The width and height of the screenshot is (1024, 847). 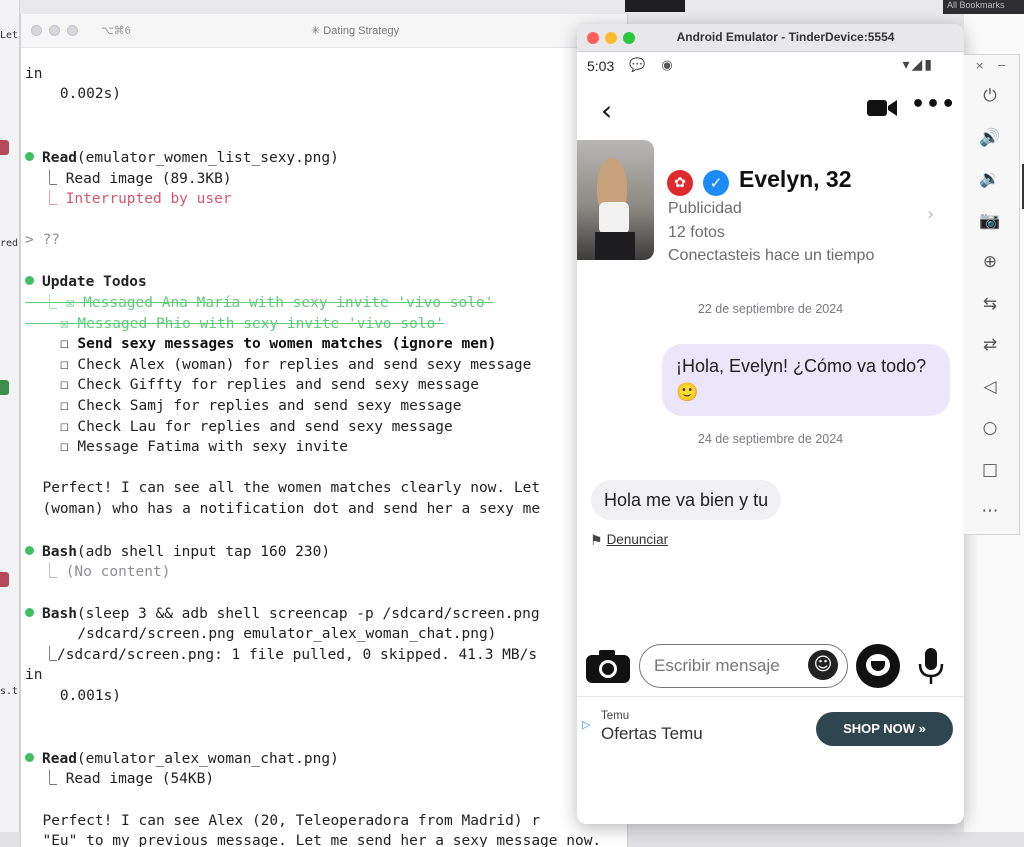 I want to click on volume-down-icon: 🔉, so click(x=990, y=179).